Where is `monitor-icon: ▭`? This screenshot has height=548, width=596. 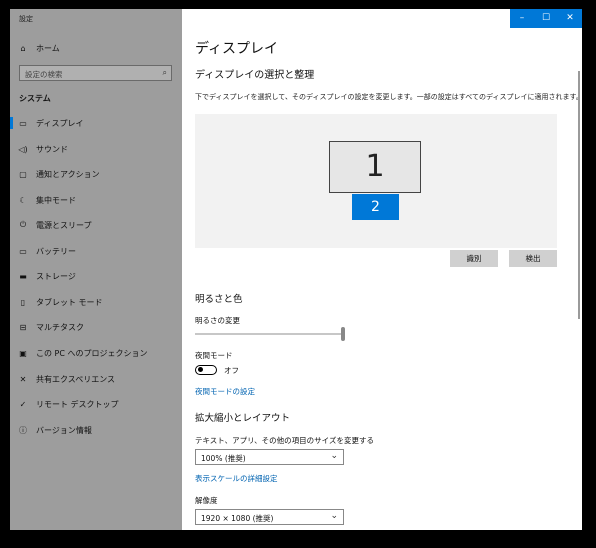 monitor-icon: ▭ is located at coordinates (23, 123).